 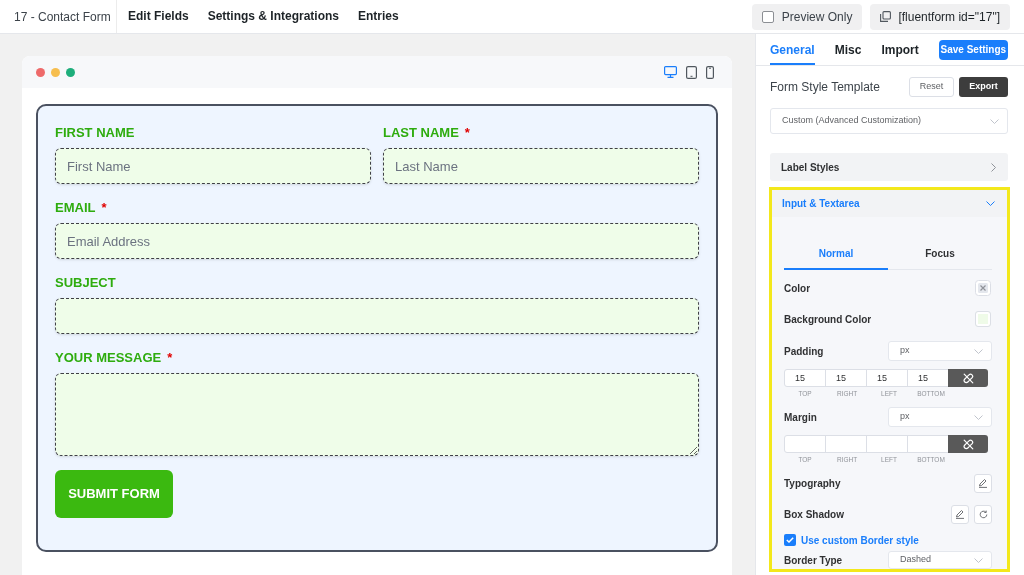 What do you see at coordinates (889, 167) in the screenshot?
I see `accordion-header: Label Styles` at bounding box center [889, 167].